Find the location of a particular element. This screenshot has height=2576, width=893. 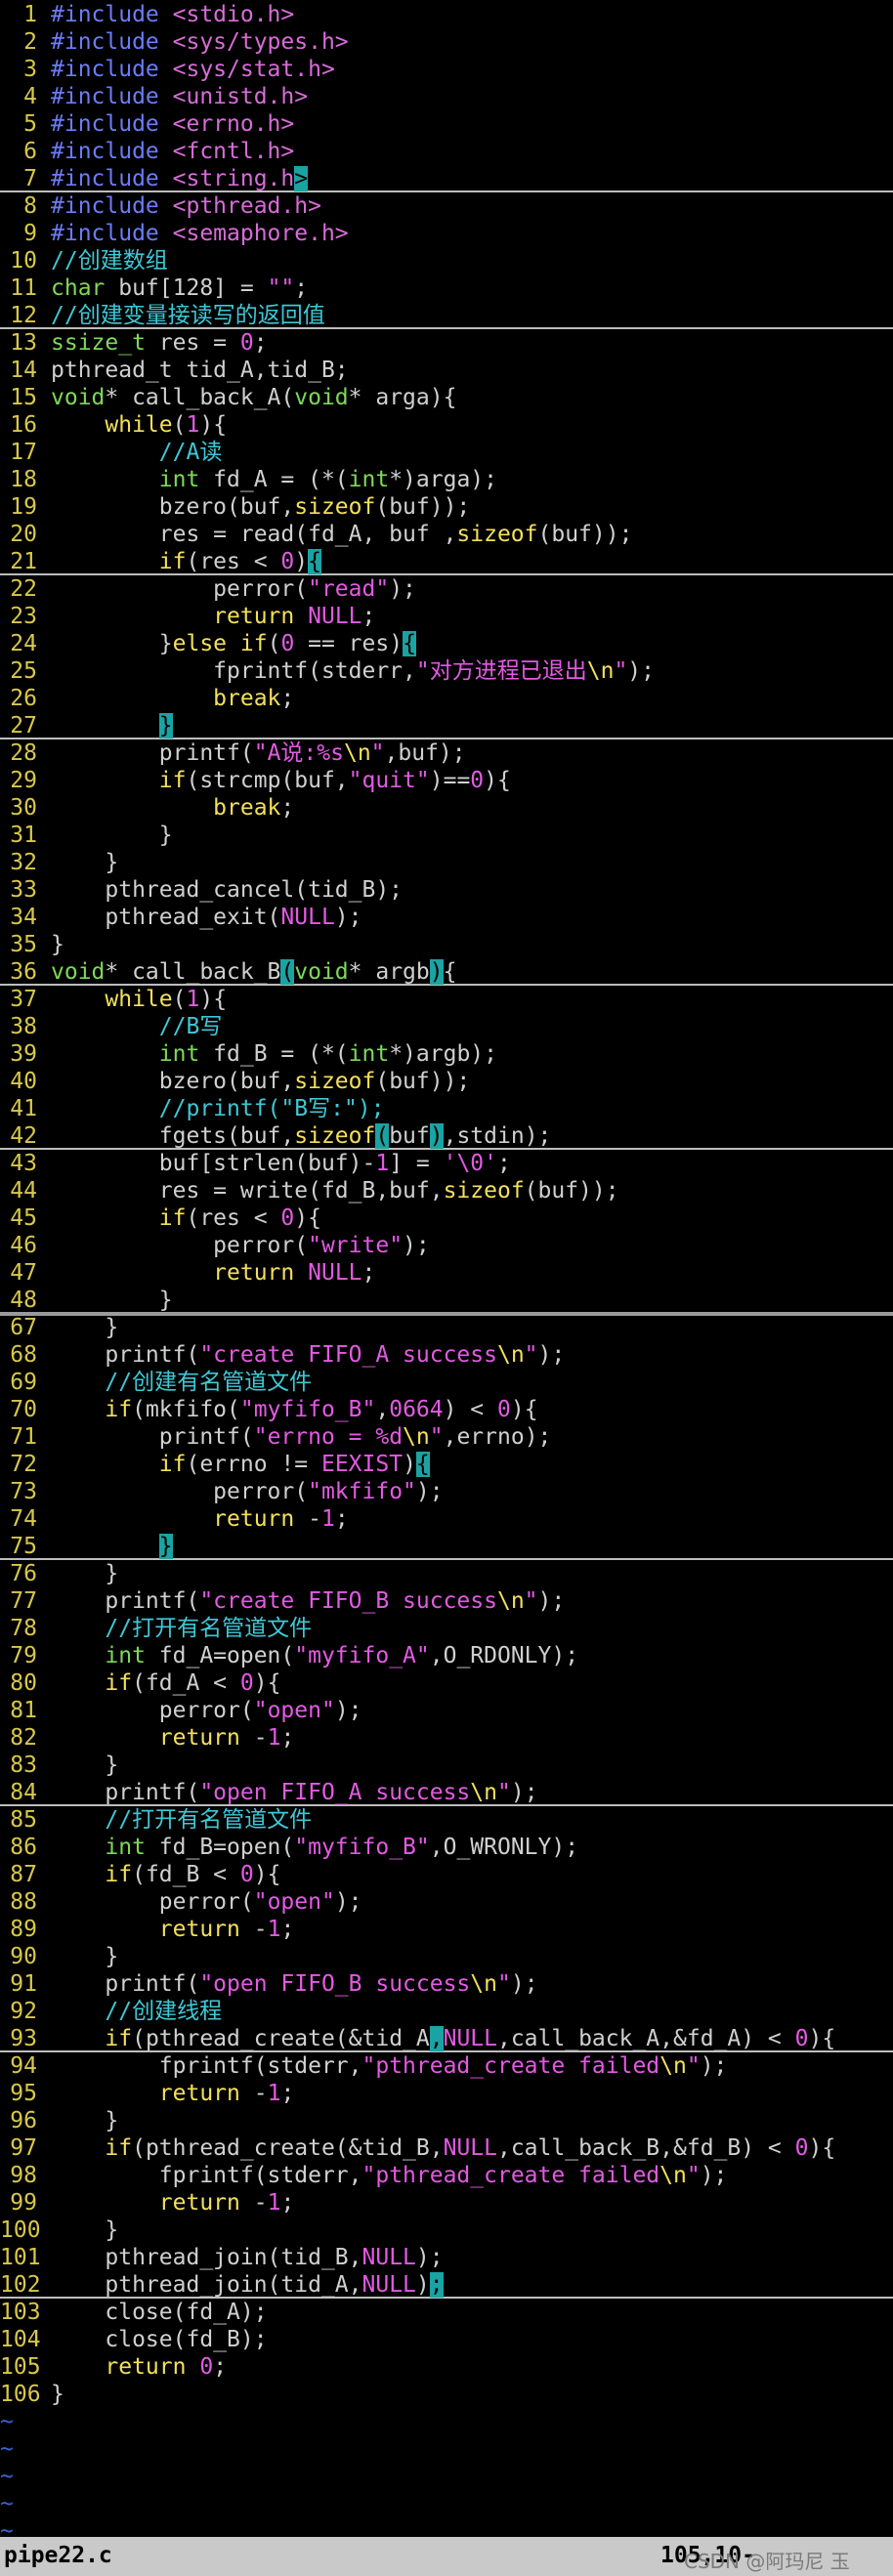

code-line: 78 //打开有名管道文件 is located at coordinates (446, 1628).